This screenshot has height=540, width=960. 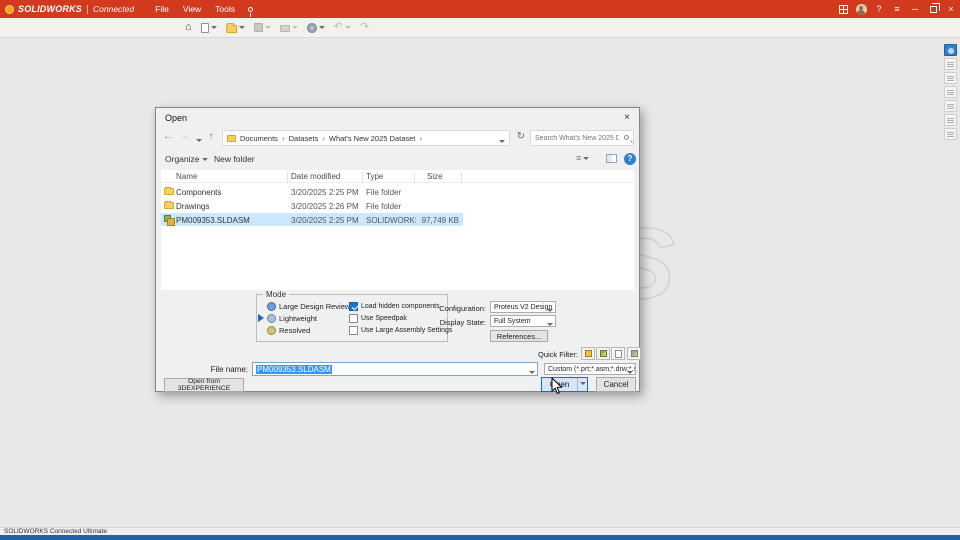 I want to click on open-file-icon, so click(x=231, y=27).